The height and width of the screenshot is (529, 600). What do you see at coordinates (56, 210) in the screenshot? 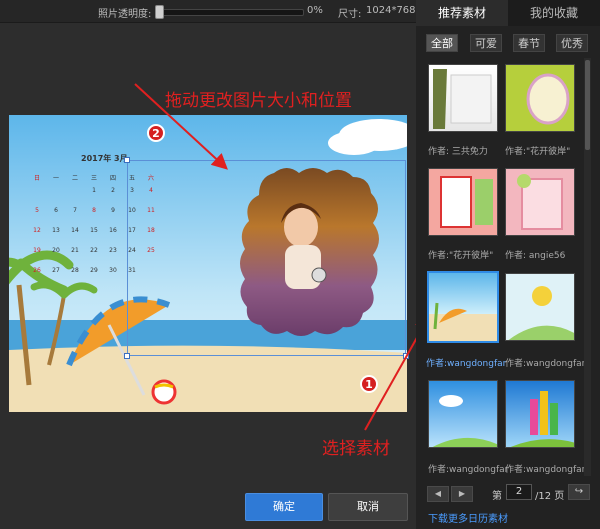
I see `calendar-day: 6` at bounding box center [56, 210].